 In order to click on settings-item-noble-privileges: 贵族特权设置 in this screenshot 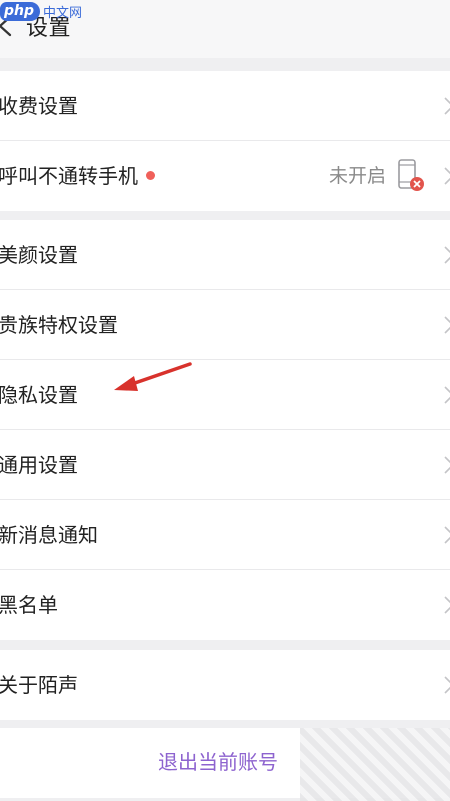, I will do `click(225, 325)`.